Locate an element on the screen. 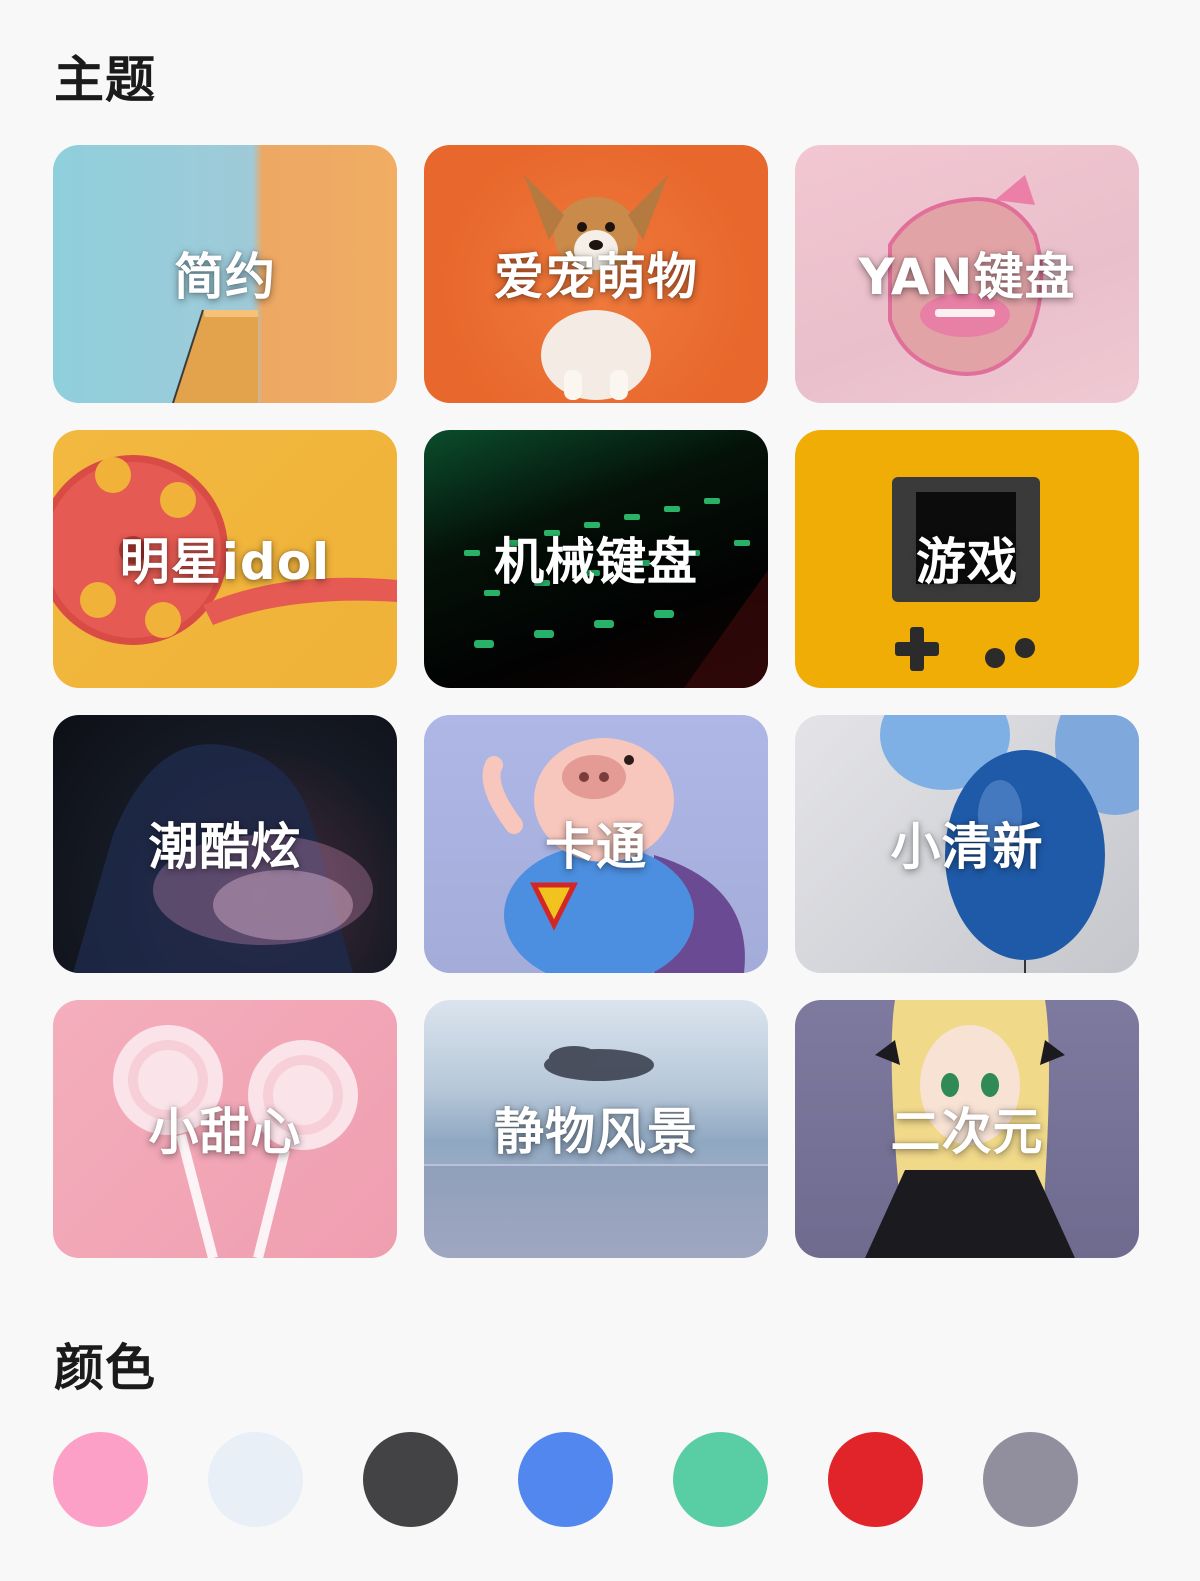 The width and height of the screenshot is (1200, 1581). theme-label: 爱宠萌物 is located at coordinates (596, 277).